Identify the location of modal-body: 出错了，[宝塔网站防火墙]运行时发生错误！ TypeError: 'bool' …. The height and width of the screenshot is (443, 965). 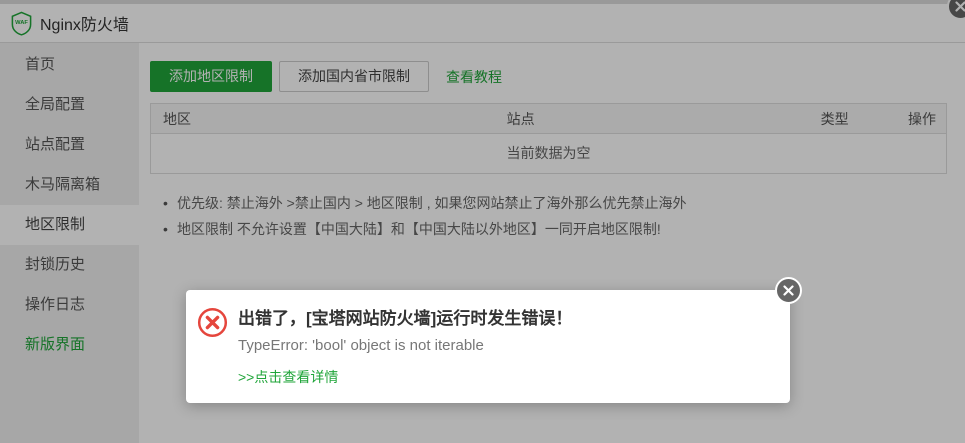
(488, 338).